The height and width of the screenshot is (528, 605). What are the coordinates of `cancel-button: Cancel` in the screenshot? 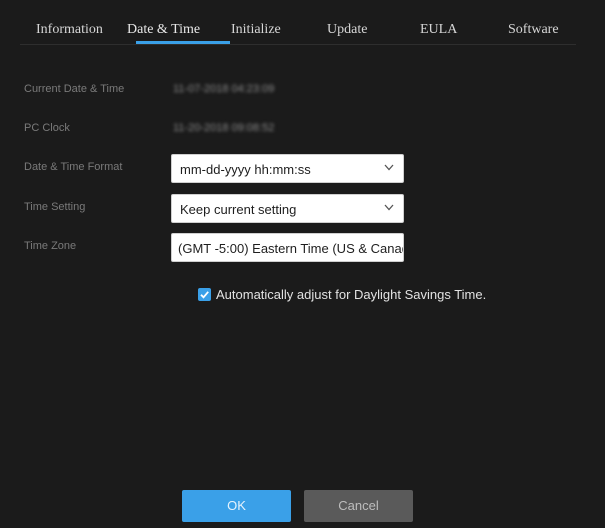 It's located at (358, 506).